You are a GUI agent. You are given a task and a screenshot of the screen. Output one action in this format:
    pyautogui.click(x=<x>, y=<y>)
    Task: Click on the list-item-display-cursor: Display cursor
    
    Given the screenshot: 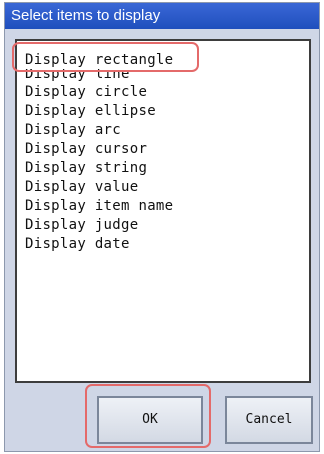 What is the action you would take?
    pyautogui.click(x=86, y=149)
    